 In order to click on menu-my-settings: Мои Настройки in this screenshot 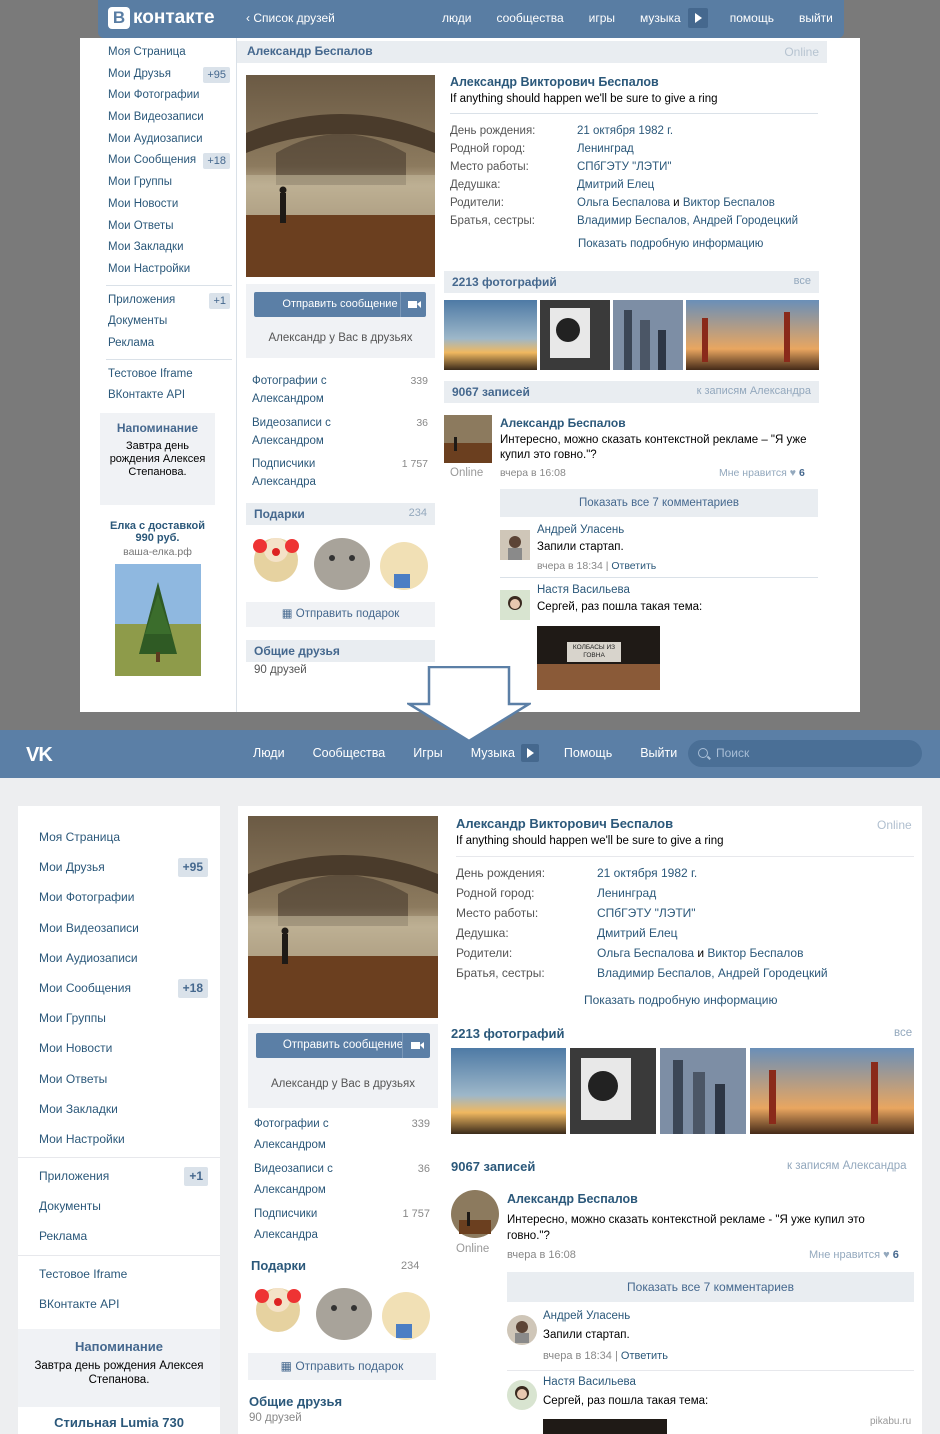, I will do `click(166, 270)`.